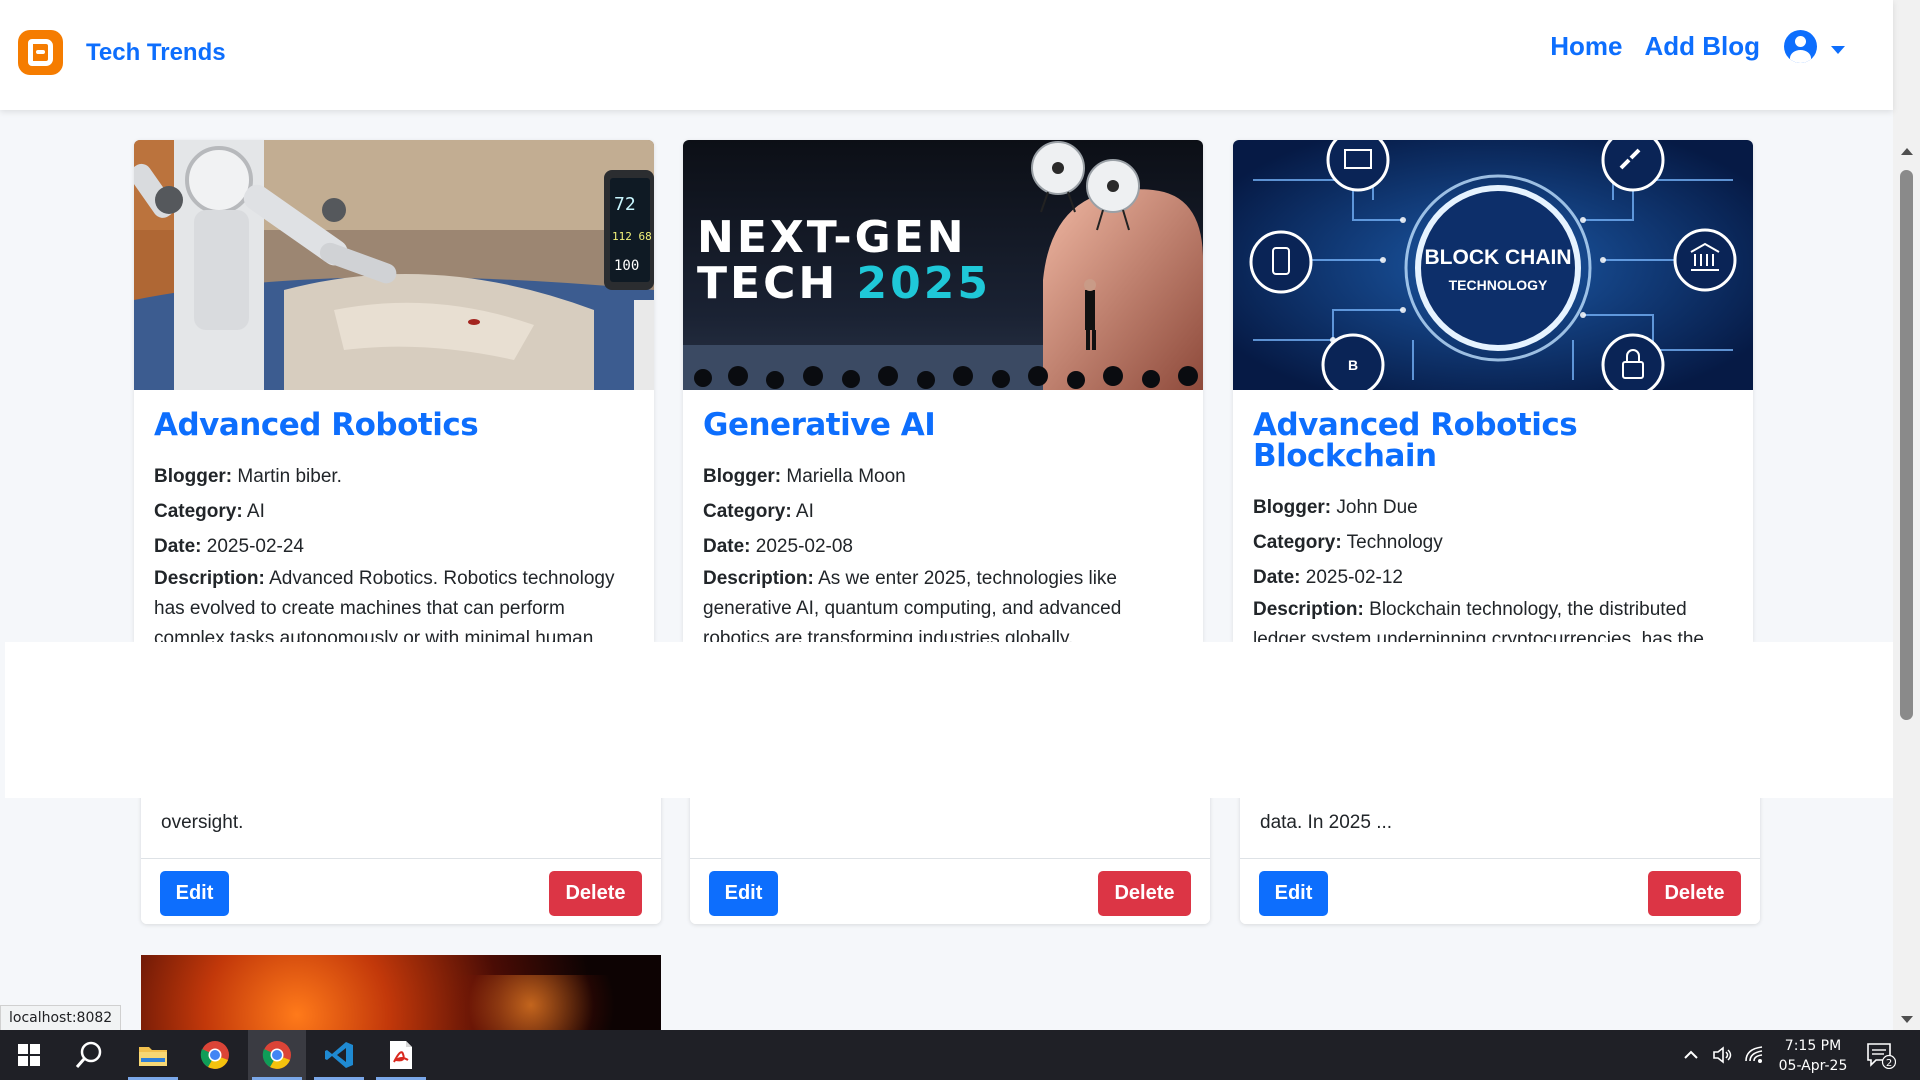 The image size is (1920, 1080). What do you see at coordinates (339, 1055) in the screenshot?
I see `vscode-icon` at bounding box center [339, 1055].